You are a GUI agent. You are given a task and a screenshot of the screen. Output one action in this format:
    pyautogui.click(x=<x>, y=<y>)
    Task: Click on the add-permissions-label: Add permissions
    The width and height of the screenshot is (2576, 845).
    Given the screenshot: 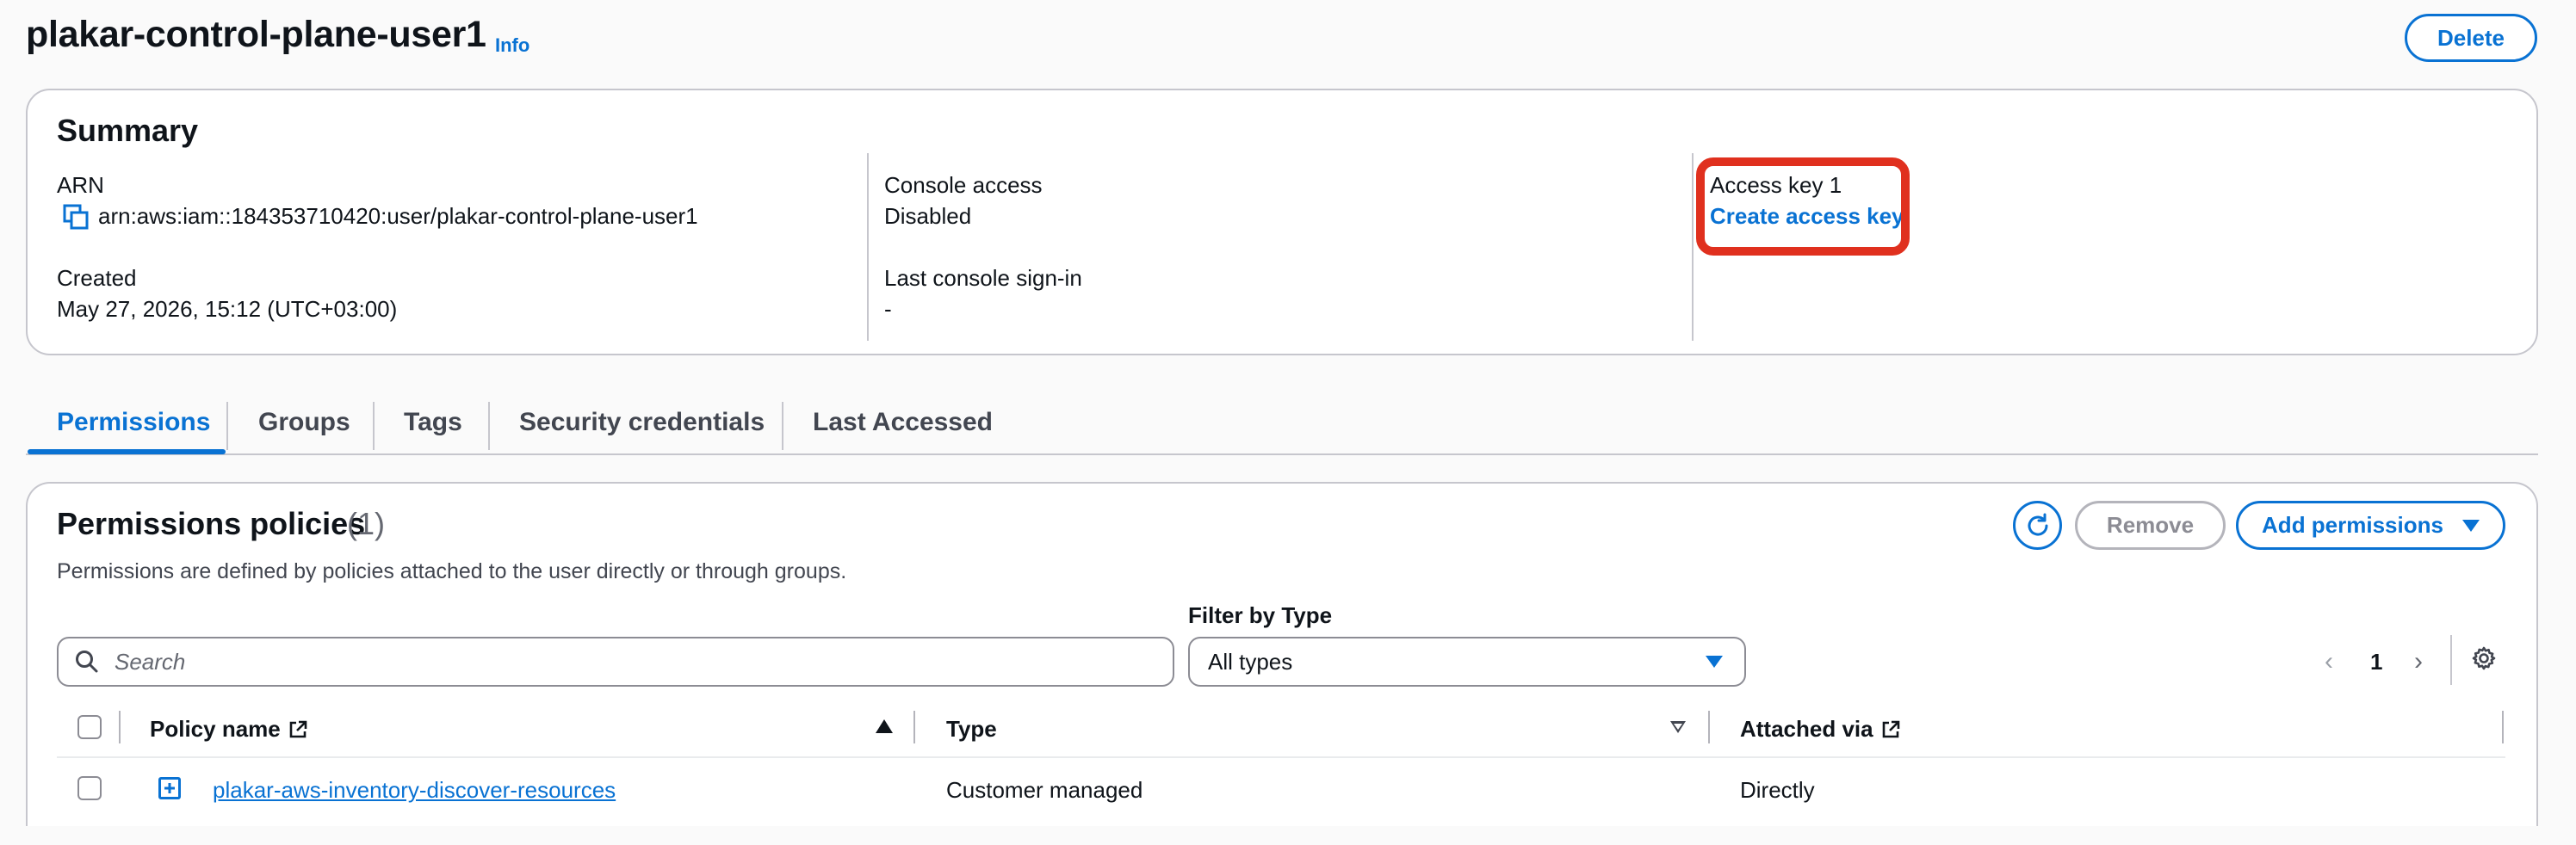 What is the action you would take?
    pyautogui.click(x=2353, y=525)
    